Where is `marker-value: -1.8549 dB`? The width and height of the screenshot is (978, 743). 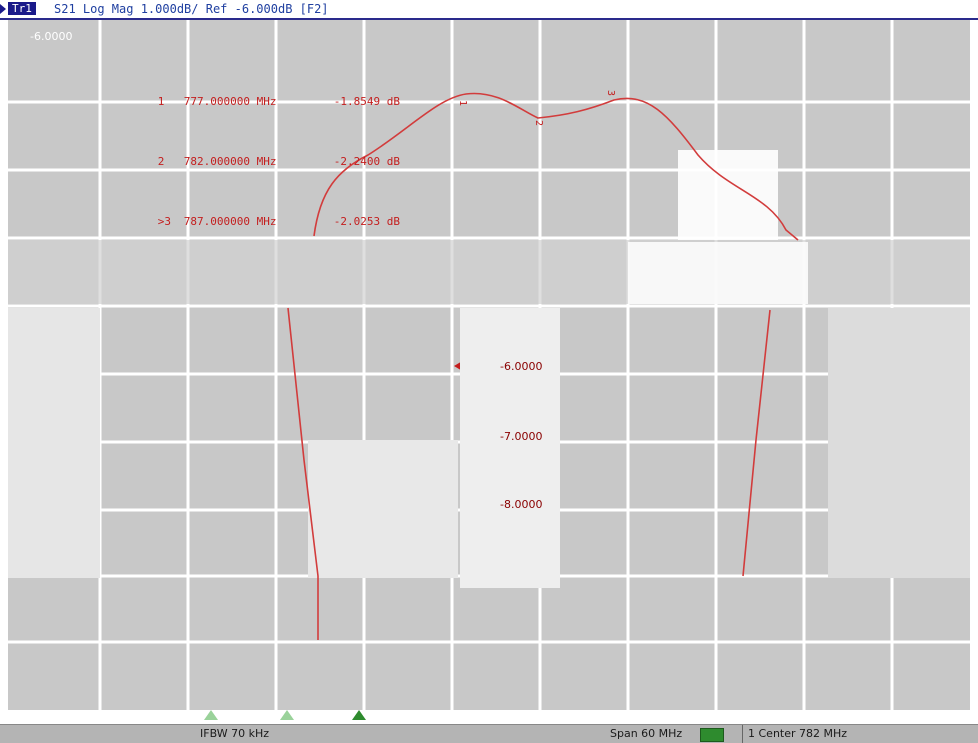
marker-value: -1.8549 dB is located at coordinates (366, 101).